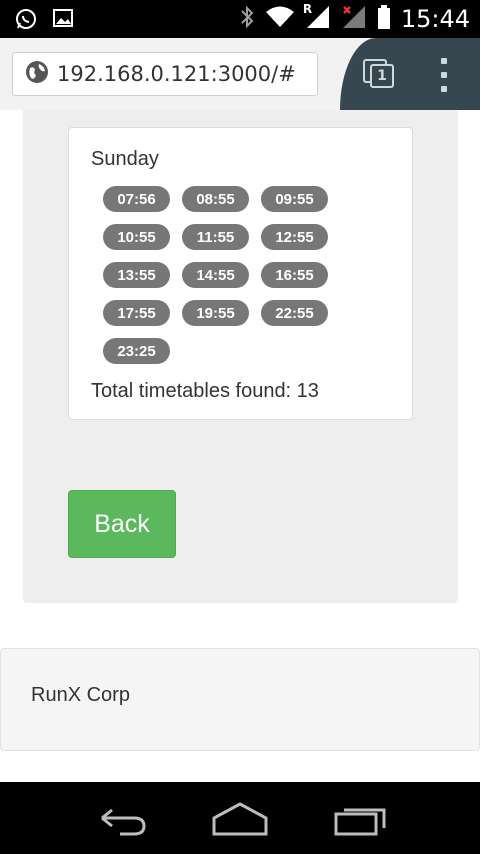 The width and height of the screenshot is (480, 854). I want to click on time-badge: 14:55, so click(215, 275).